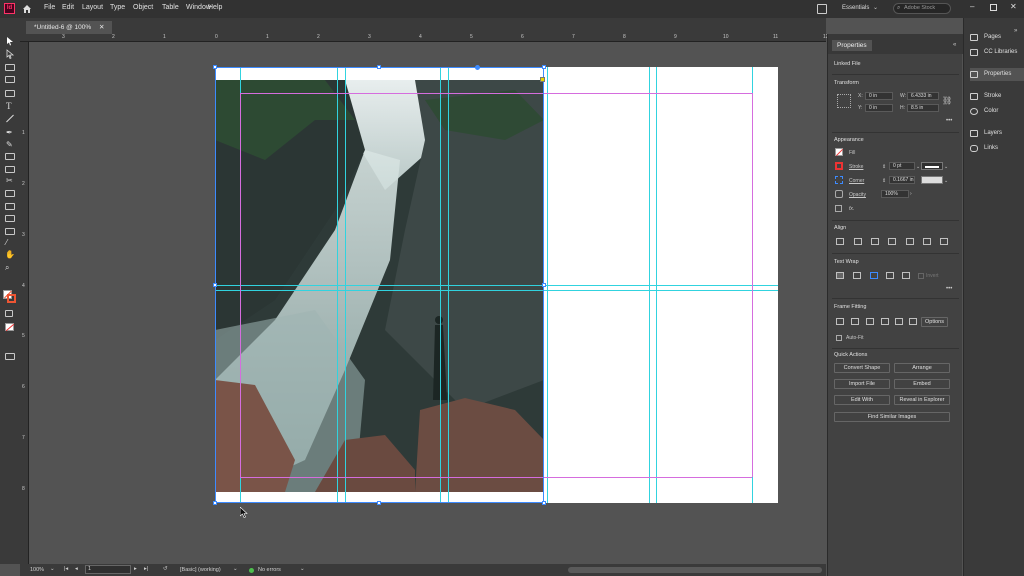  I want to click on workspace-switcher: Essentials, so click(855, 8).